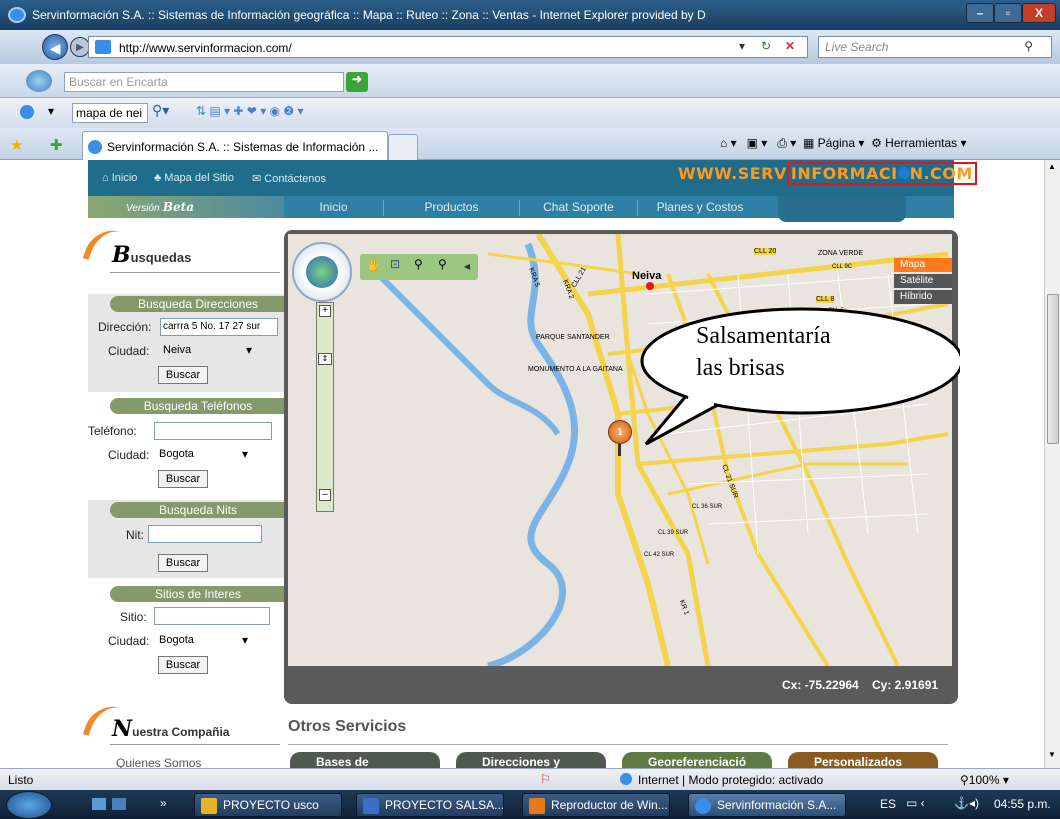  I want to click on status-text: Listo, so click(21, 780).